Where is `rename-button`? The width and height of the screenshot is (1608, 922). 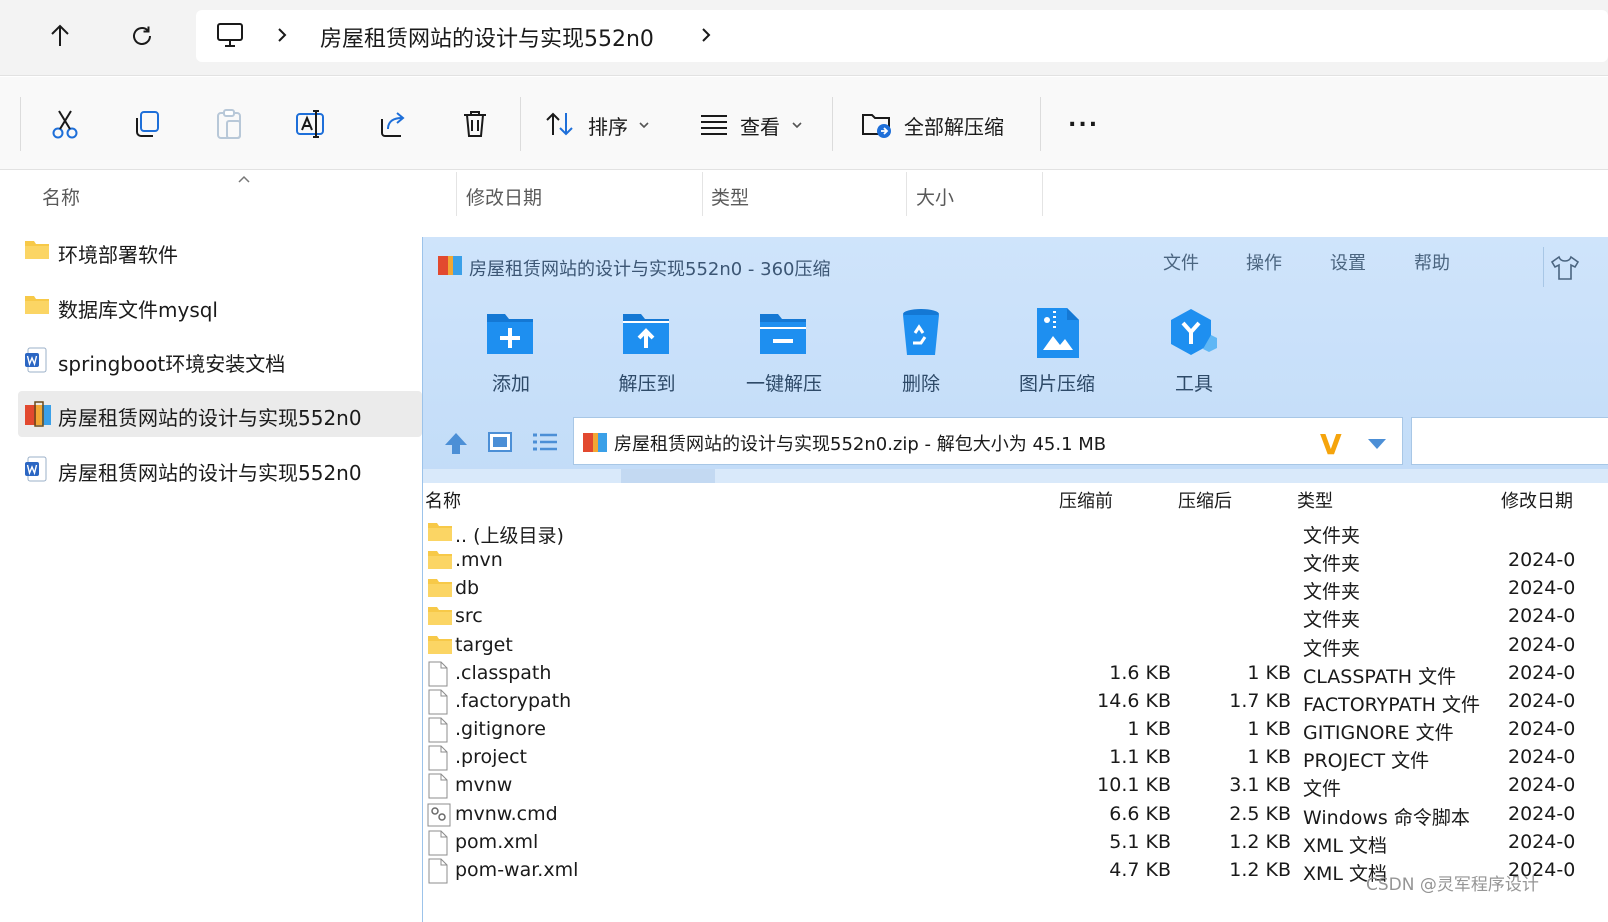
rename-button is located at coordinates (311, 124).